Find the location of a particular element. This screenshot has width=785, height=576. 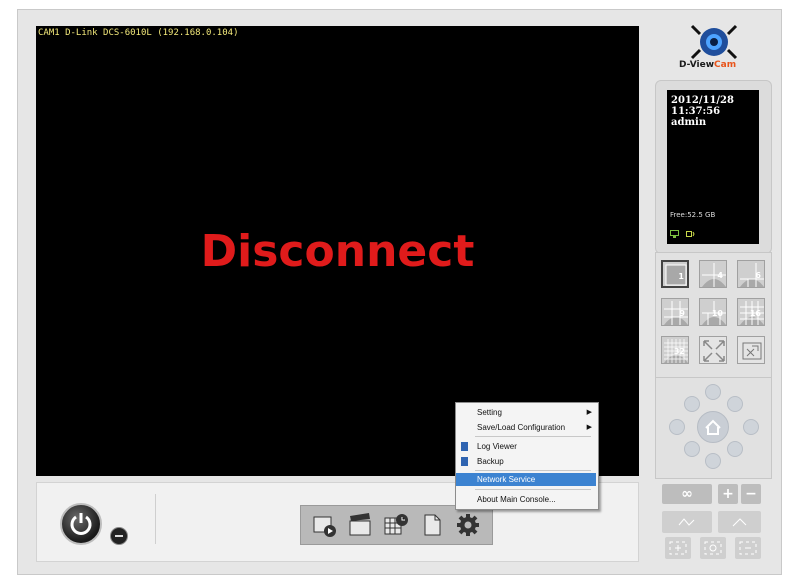

power-icon is located at coordinates (81, 524).